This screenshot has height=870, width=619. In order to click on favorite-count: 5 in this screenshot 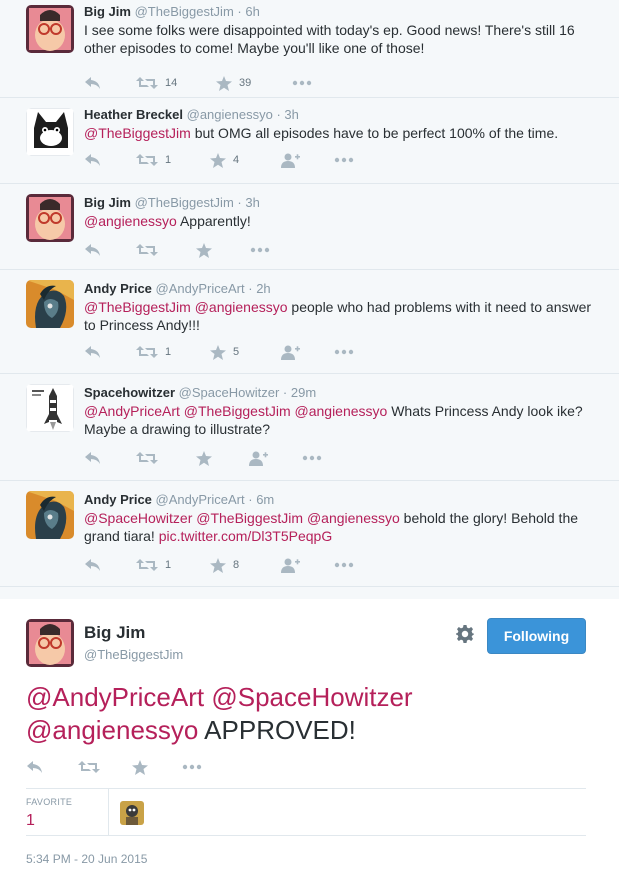, I will do `click(236, 352)`.